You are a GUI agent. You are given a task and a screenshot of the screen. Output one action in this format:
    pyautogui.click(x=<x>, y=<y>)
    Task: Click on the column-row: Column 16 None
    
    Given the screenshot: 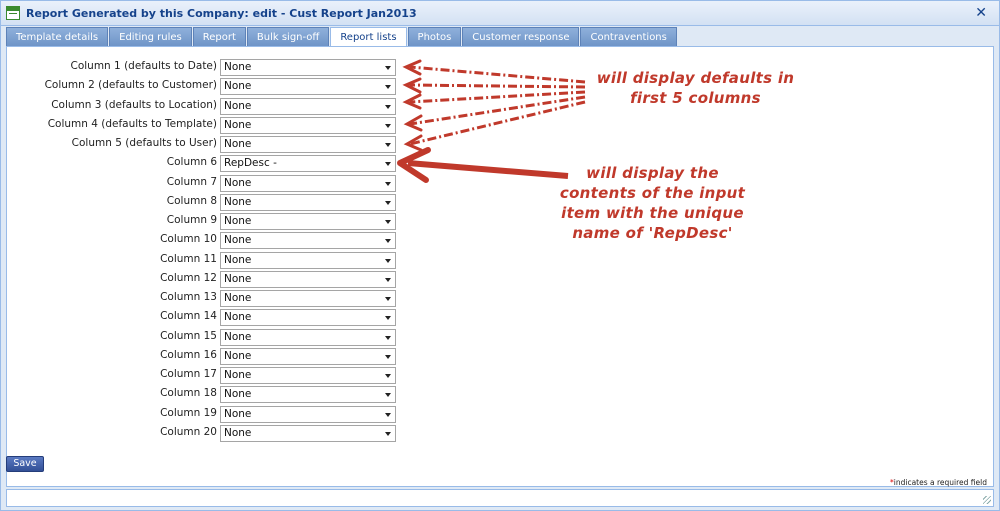 What is the action you would take?
    pyautogui.click(x=207, y=356)
    